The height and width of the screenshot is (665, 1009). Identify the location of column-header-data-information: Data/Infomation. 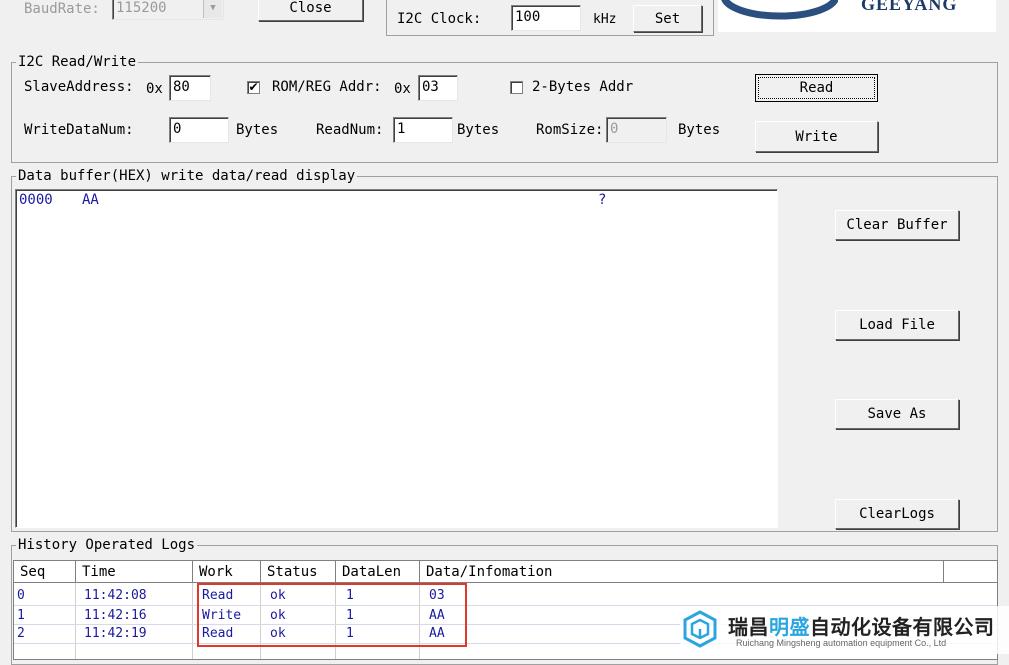
(682, 572).